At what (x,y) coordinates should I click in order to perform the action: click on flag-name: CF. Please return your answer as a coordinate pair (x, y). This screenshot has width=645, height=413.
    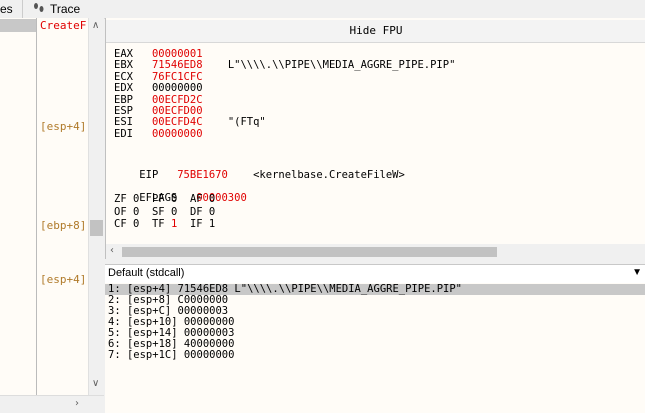
    Looking at the image, I should click on (120, 224).